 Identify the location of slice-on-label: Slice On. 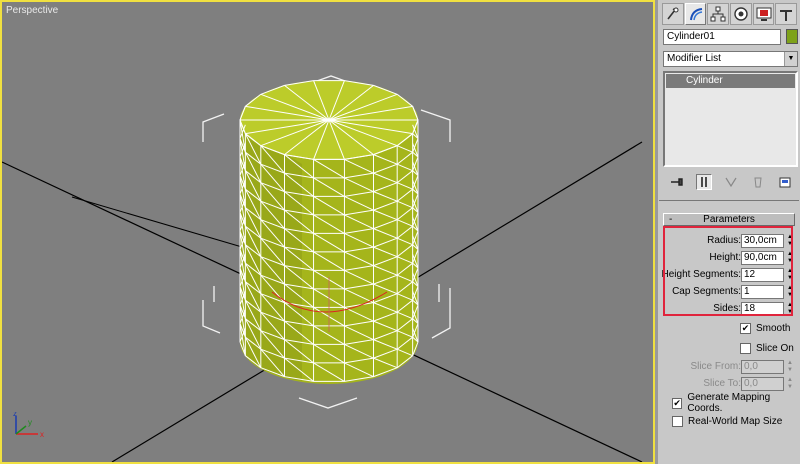
(775, 348).